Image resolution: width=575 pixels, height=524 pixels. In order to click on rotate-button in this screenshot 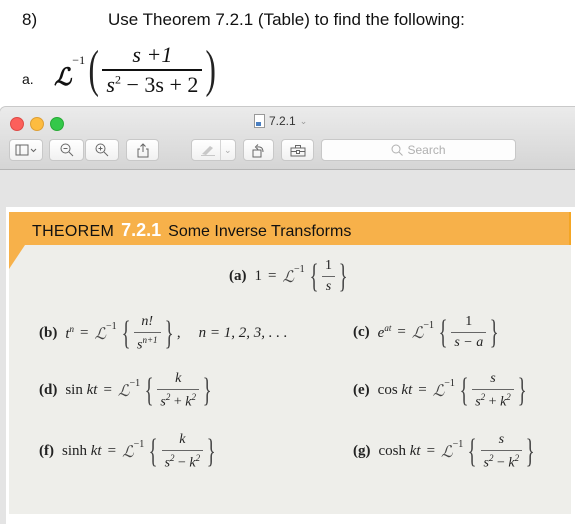, I will do `click(258, 150)`.